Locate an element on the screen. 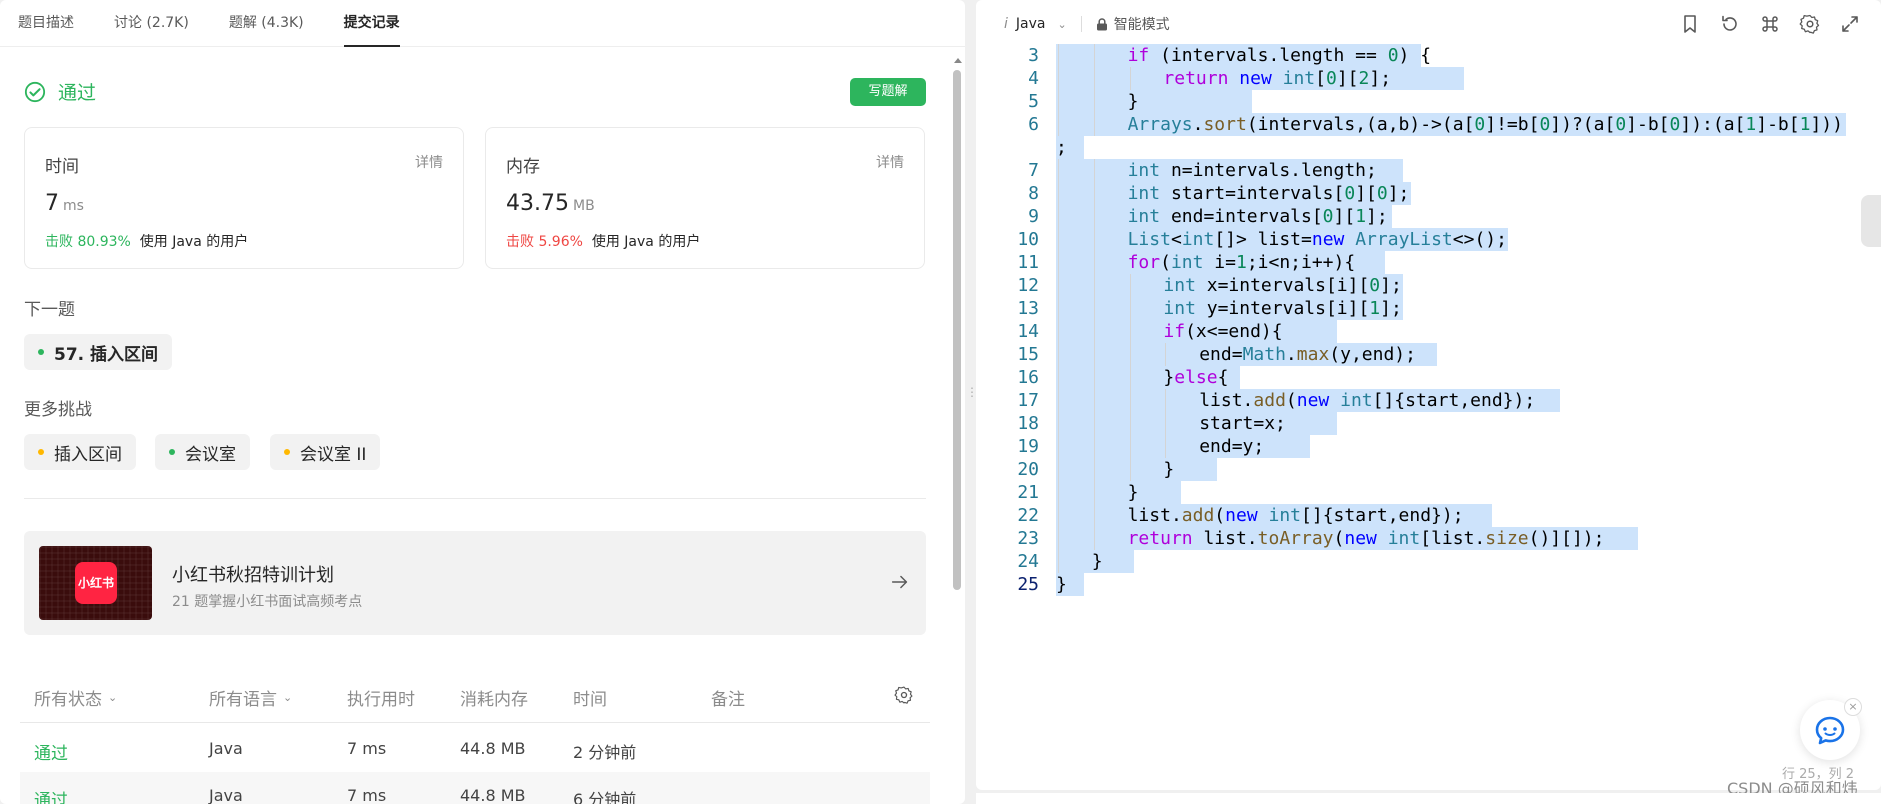 This screenshot has height=804, width=1881. code-line: 4 return new int[0][2]; is located at coordinates (1428, 78).